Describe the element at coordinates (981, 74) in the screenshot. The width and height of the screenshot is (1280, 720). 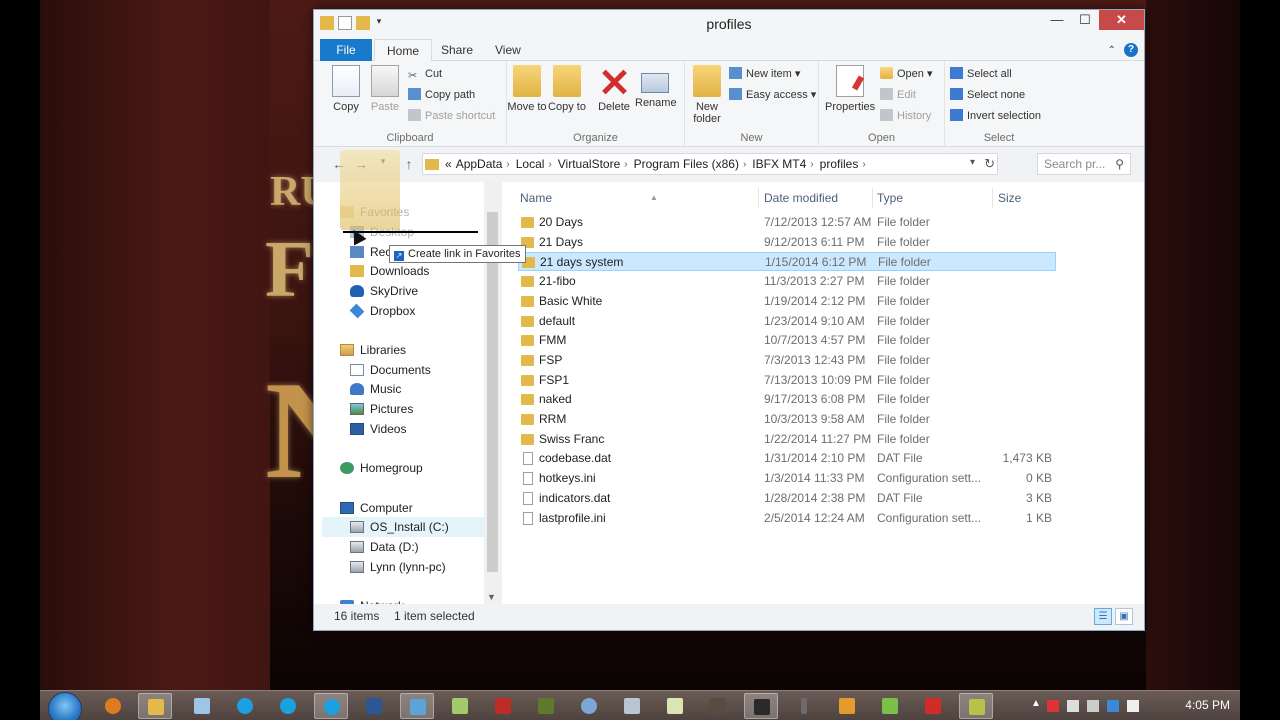
I see `select-all-button: Select all` at that location.